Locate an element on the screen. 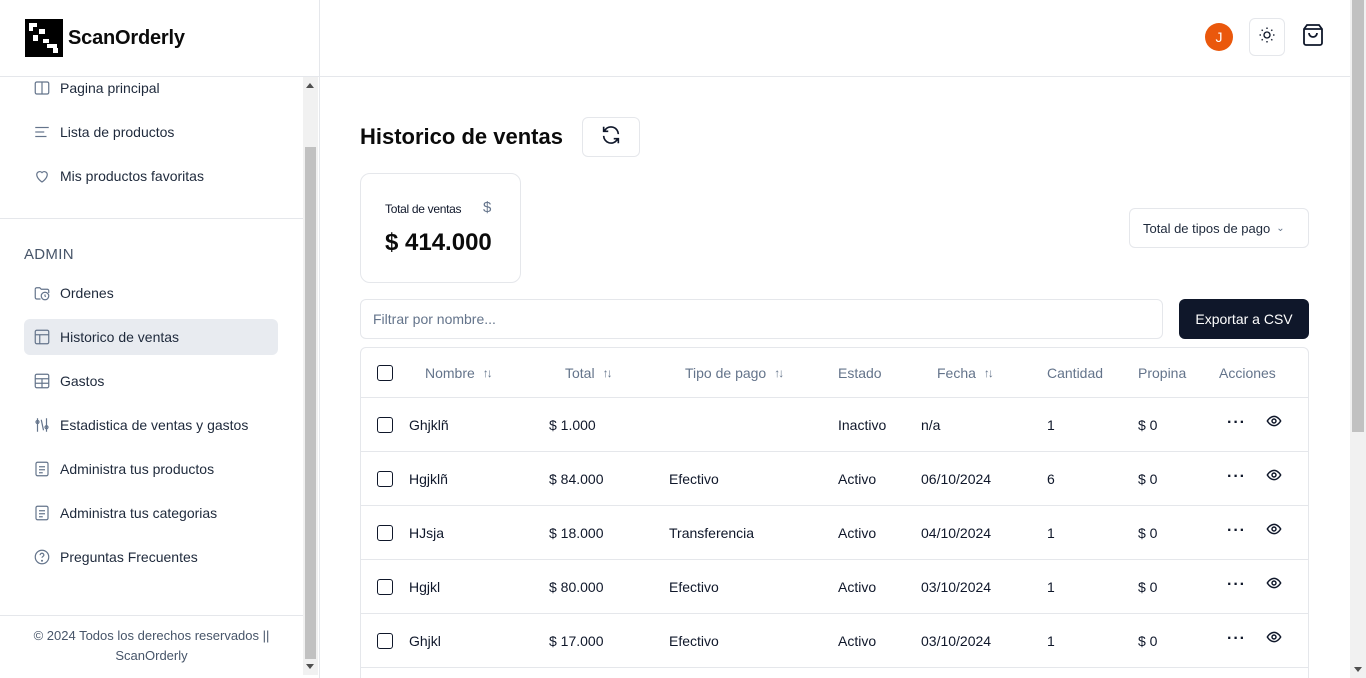  sidebar-item-administra-categorias: Administra tus categorias is located at coordinates (151, 513).